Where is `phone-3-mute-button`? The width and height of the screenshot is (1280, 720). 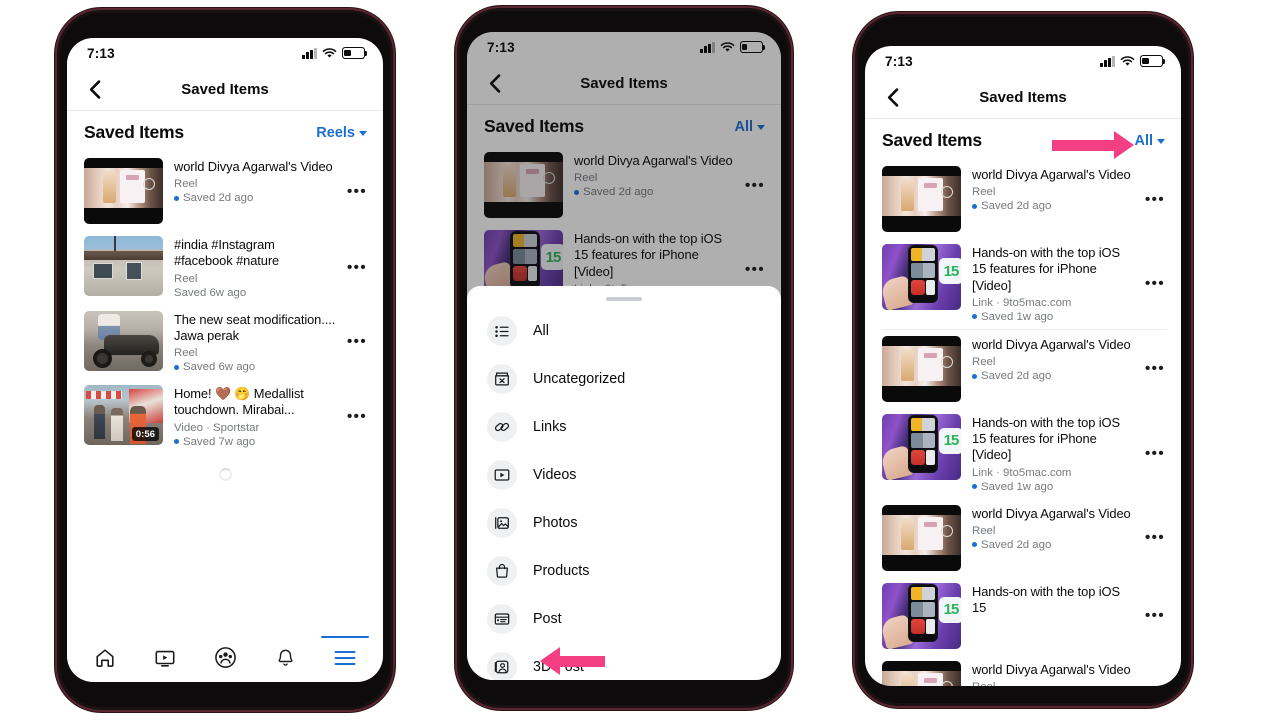
phone-3-mute-button is located at coordinates (856, 181).